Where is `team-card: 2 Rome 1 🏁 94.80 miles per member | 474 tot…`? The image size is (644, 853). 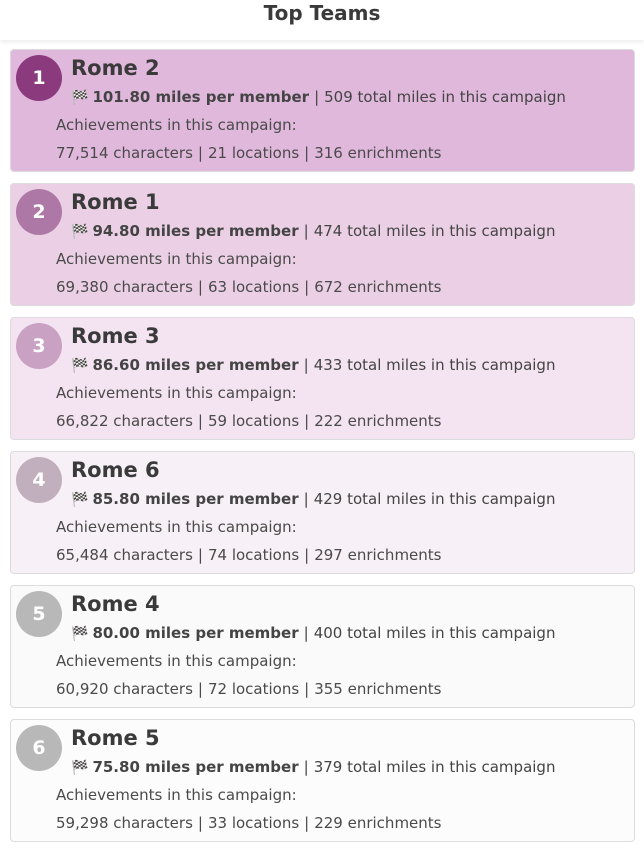
team-card: 2 Rome 1 🏁 94.80 miles per member | 474 tot… is located at coordinates (322, 244).